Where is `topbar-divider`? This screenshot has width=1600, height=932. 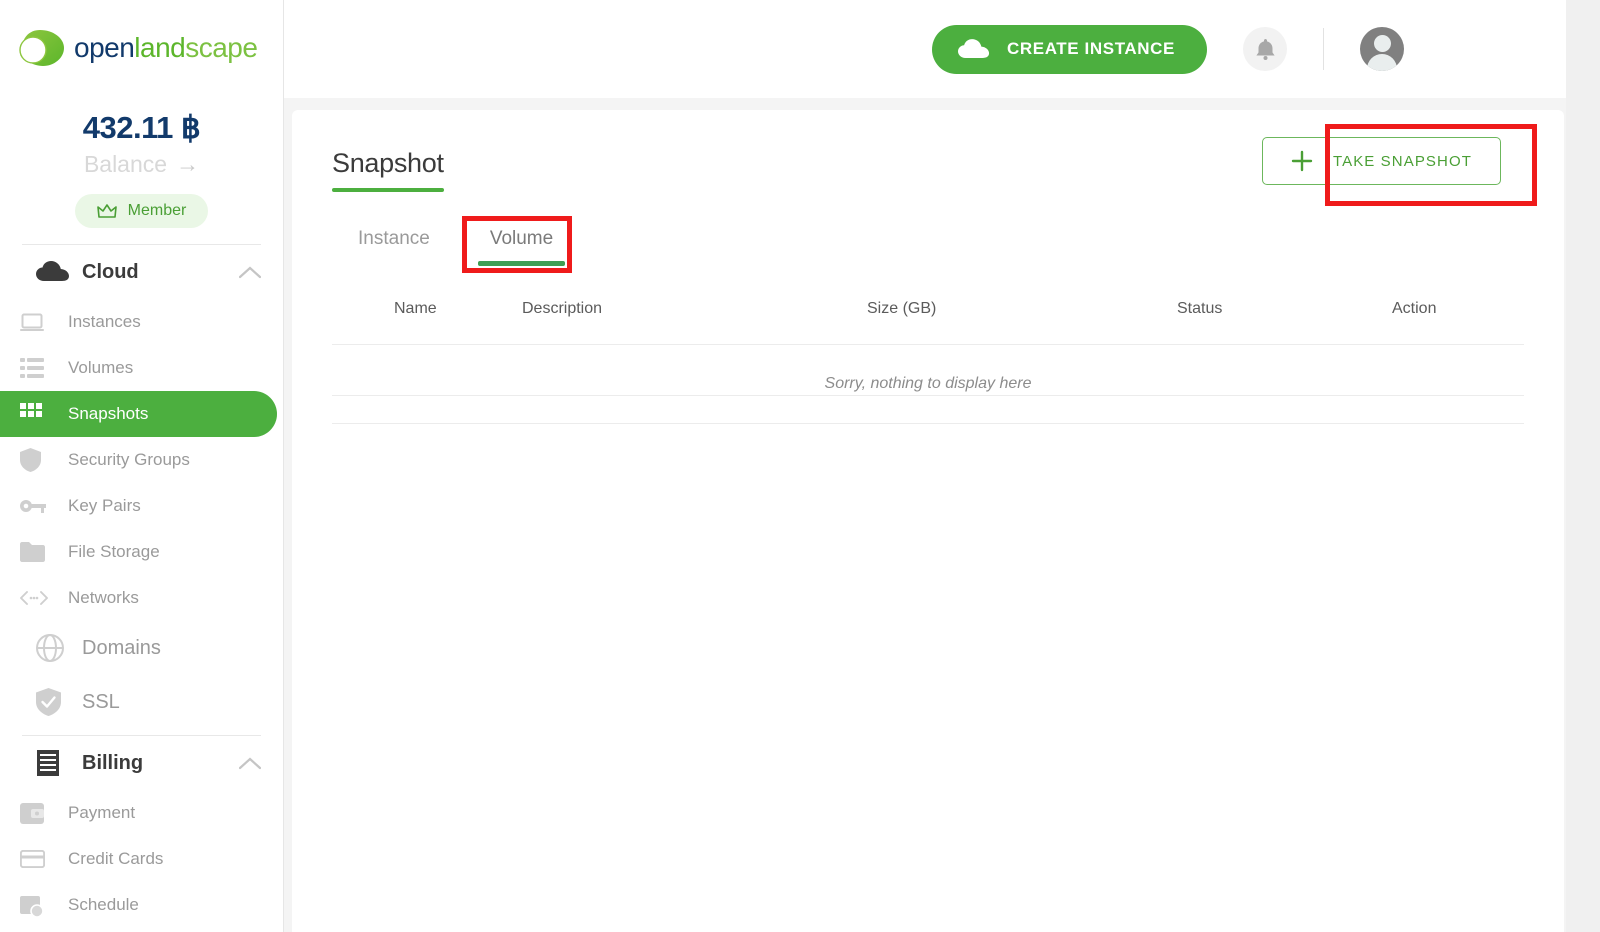 topbar-divider is located at coordinates (1323, 49).